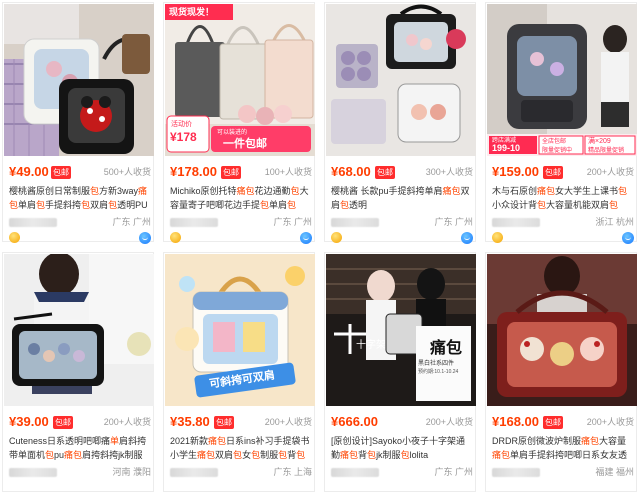 This screenshot has height=493, width=640. I want to click on title-text: 2021新款, so click(189, 441).